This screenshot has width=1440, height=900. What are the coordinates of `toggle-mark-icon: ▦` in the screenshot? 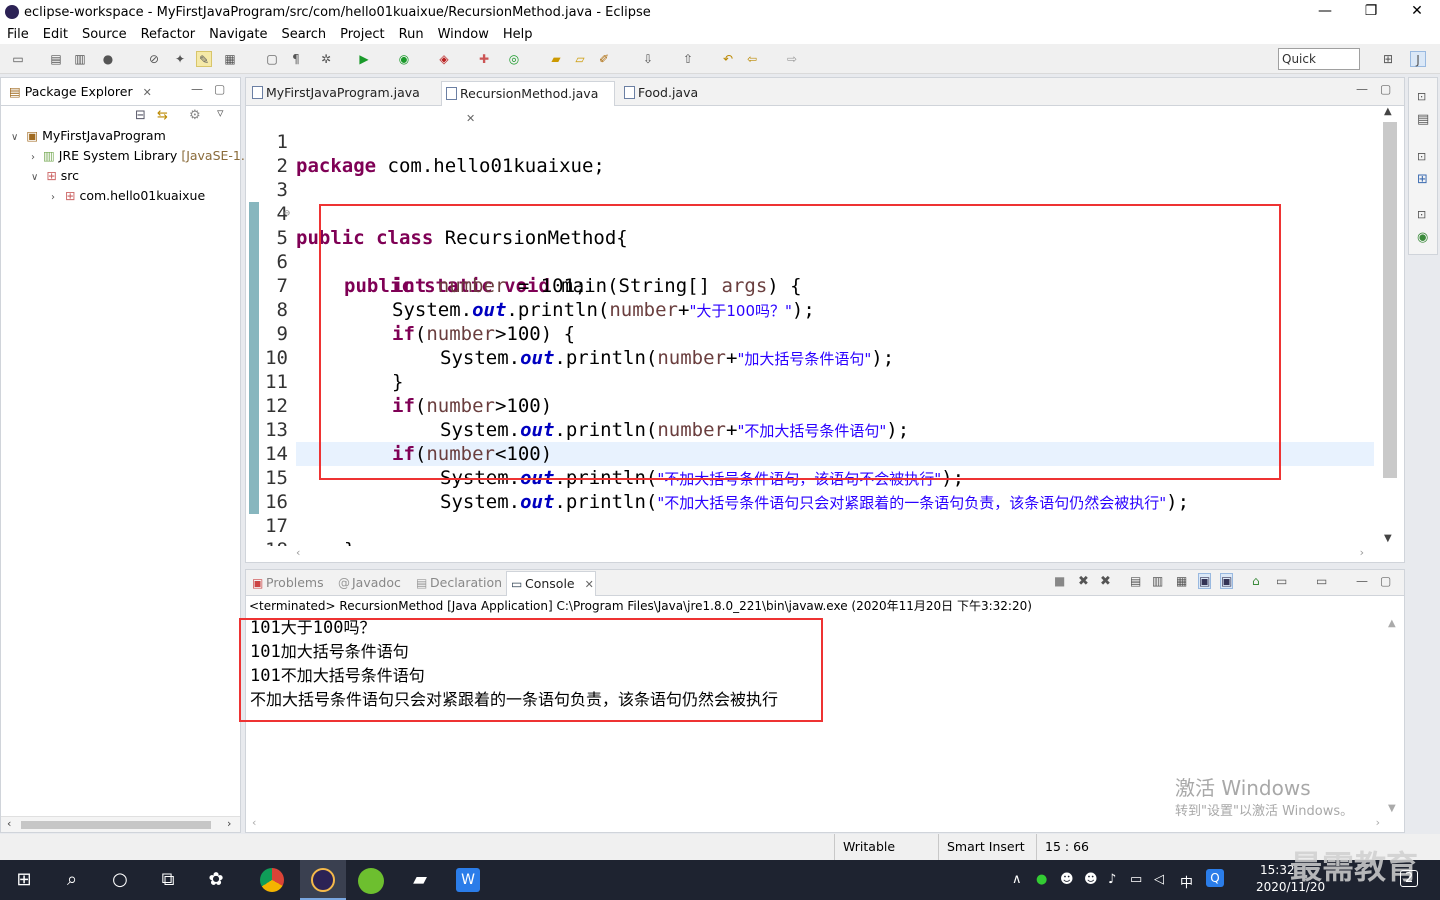 It's located at (230, 59).